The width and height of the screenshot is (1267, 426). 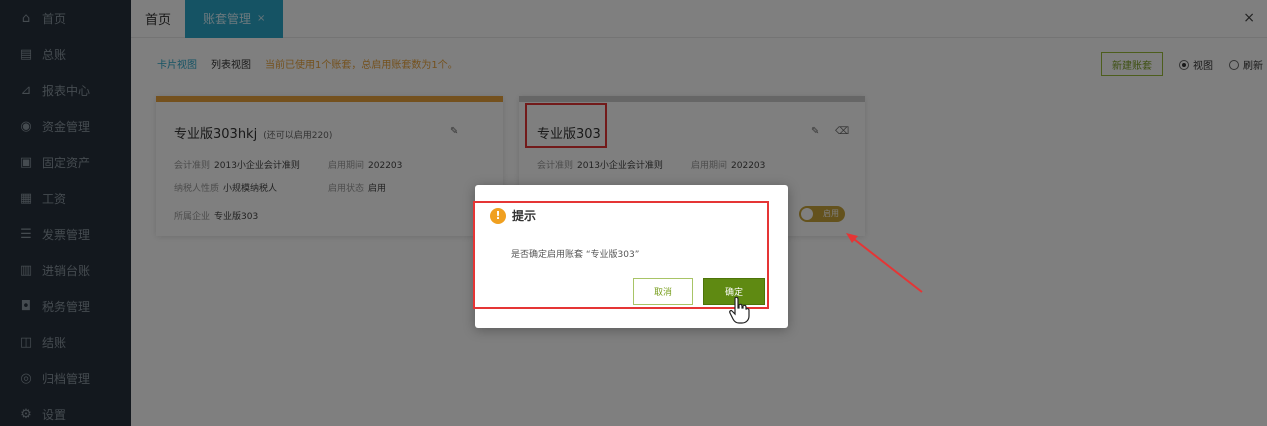 What do you see at coordinates (524, 216) in the screenshot?
I see `dialog-title-text: 提示` at bounding box center [524, 216].